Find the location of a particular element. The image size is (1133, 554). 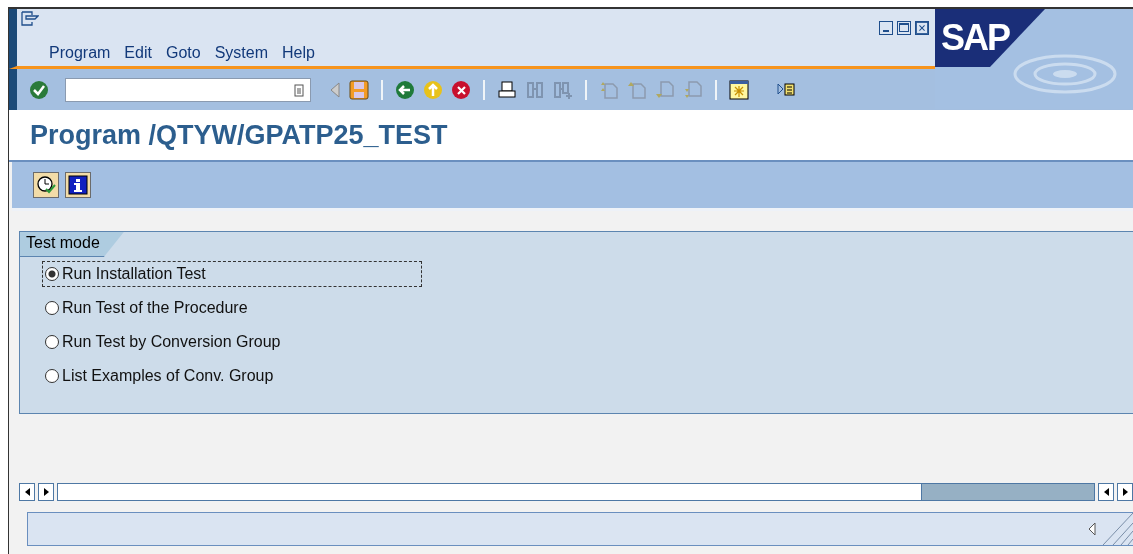

radio-option: List Examples of Conv. Group is located at coordinates (232, 376).